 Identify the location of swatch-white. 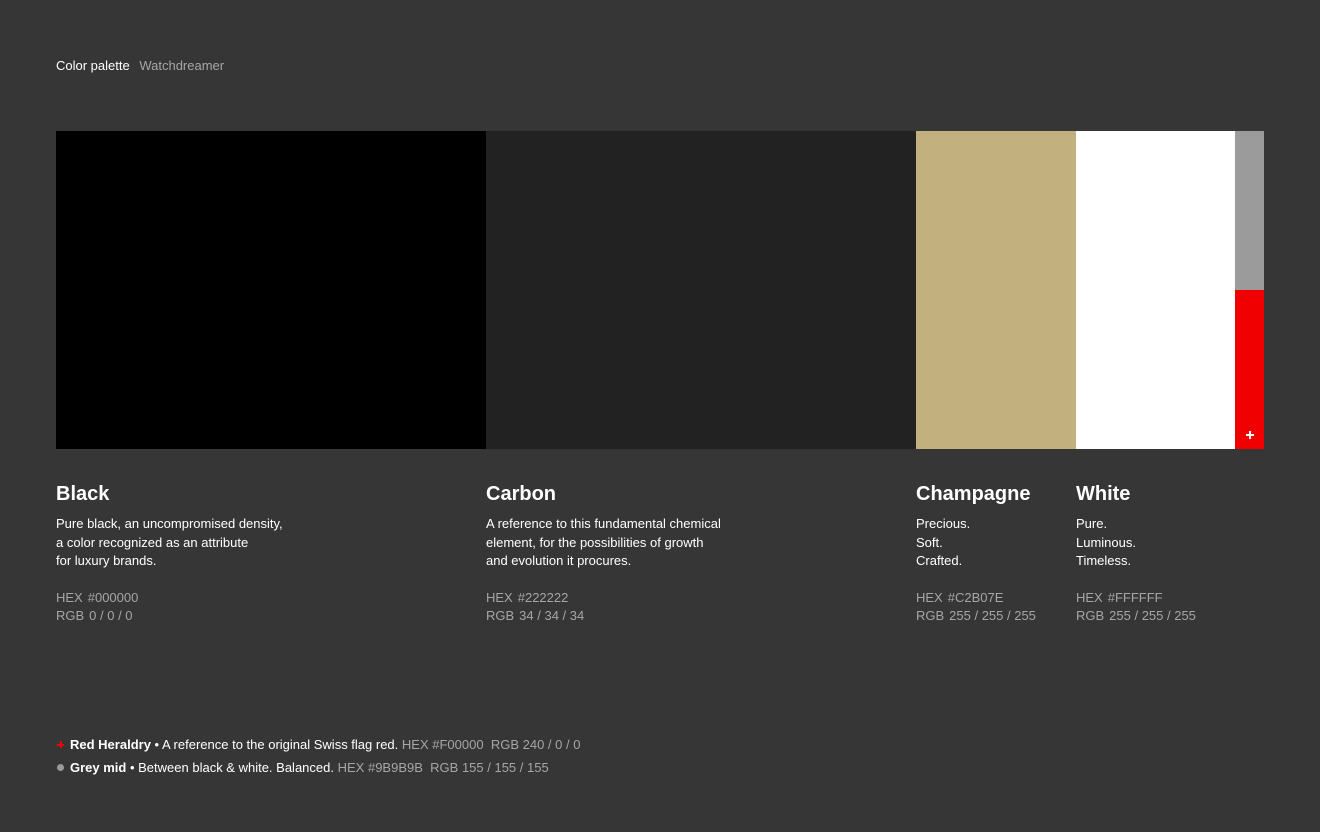
(1155, 290).